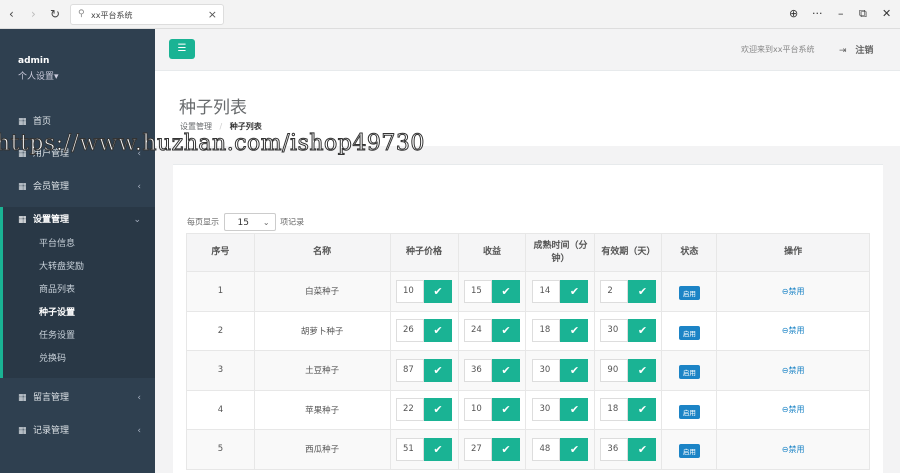 The height and width of the screenshot is (473, 900). What do you see at coordinates (546, 331) in the screenshot?
I see `mature-input: 18` at bounding box center [546, 331].